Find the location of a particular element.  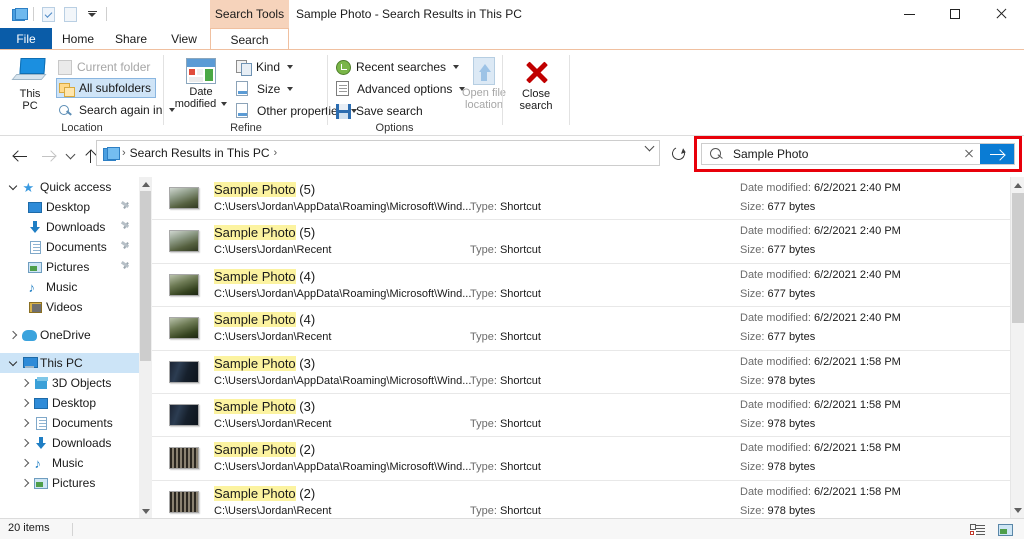

close-search-button: Close search is located at coordinates (536, 85).